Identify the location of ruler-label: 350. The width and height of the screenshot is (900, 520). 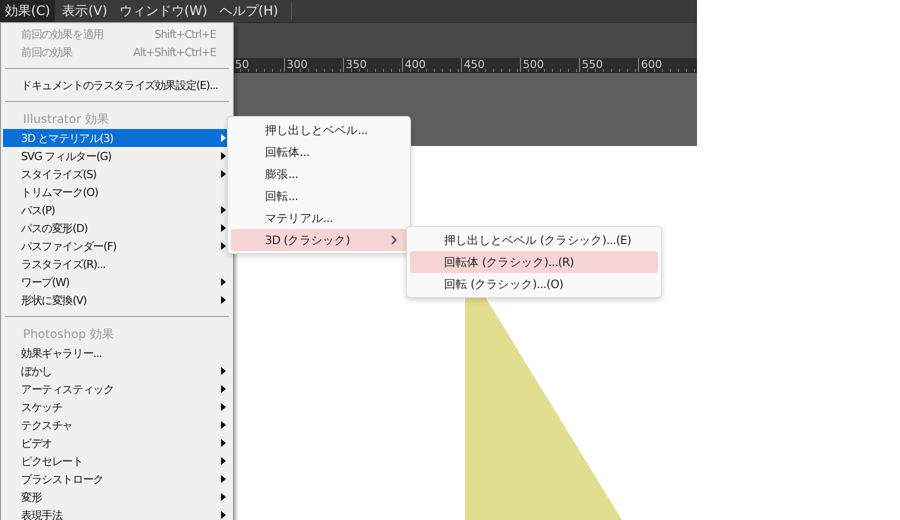
(355, 64).